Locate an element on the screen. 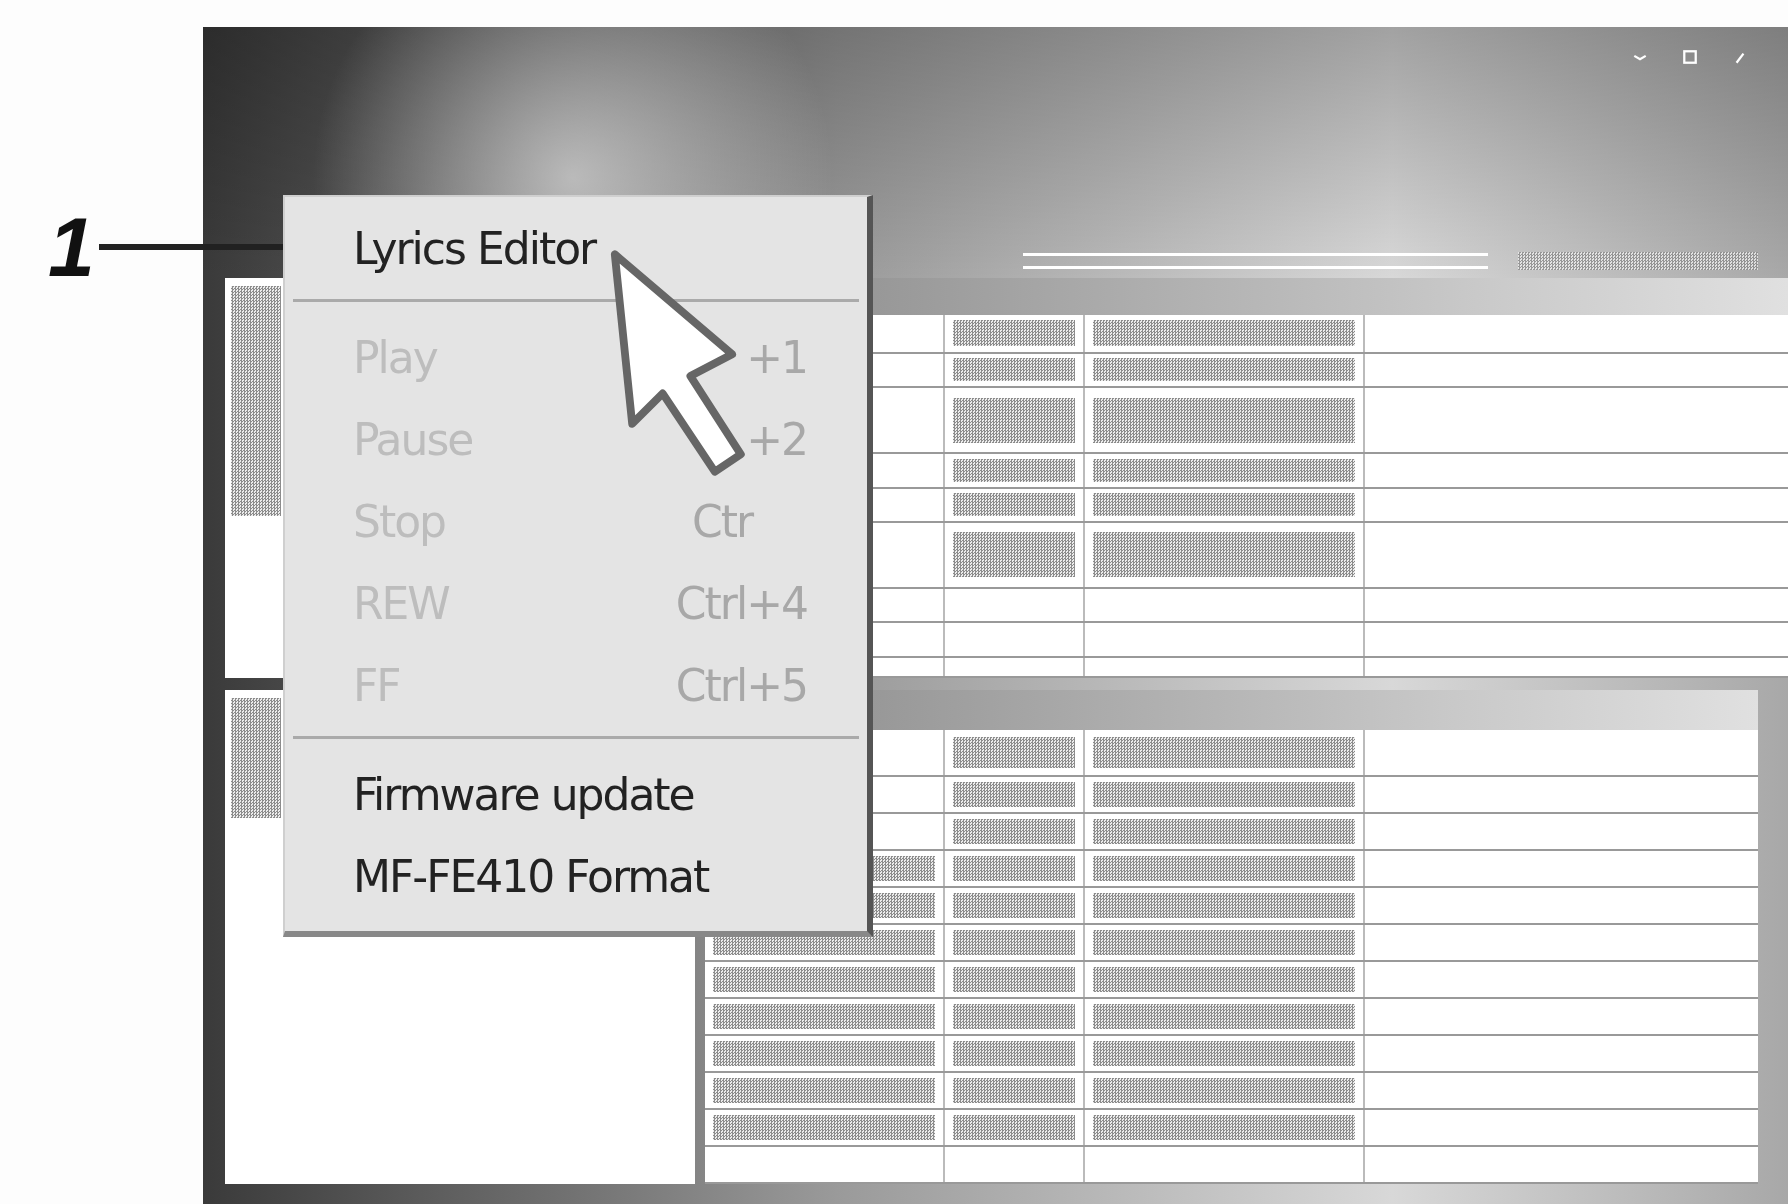  menu-item: Firmware update is located at coordinates (576, 794).